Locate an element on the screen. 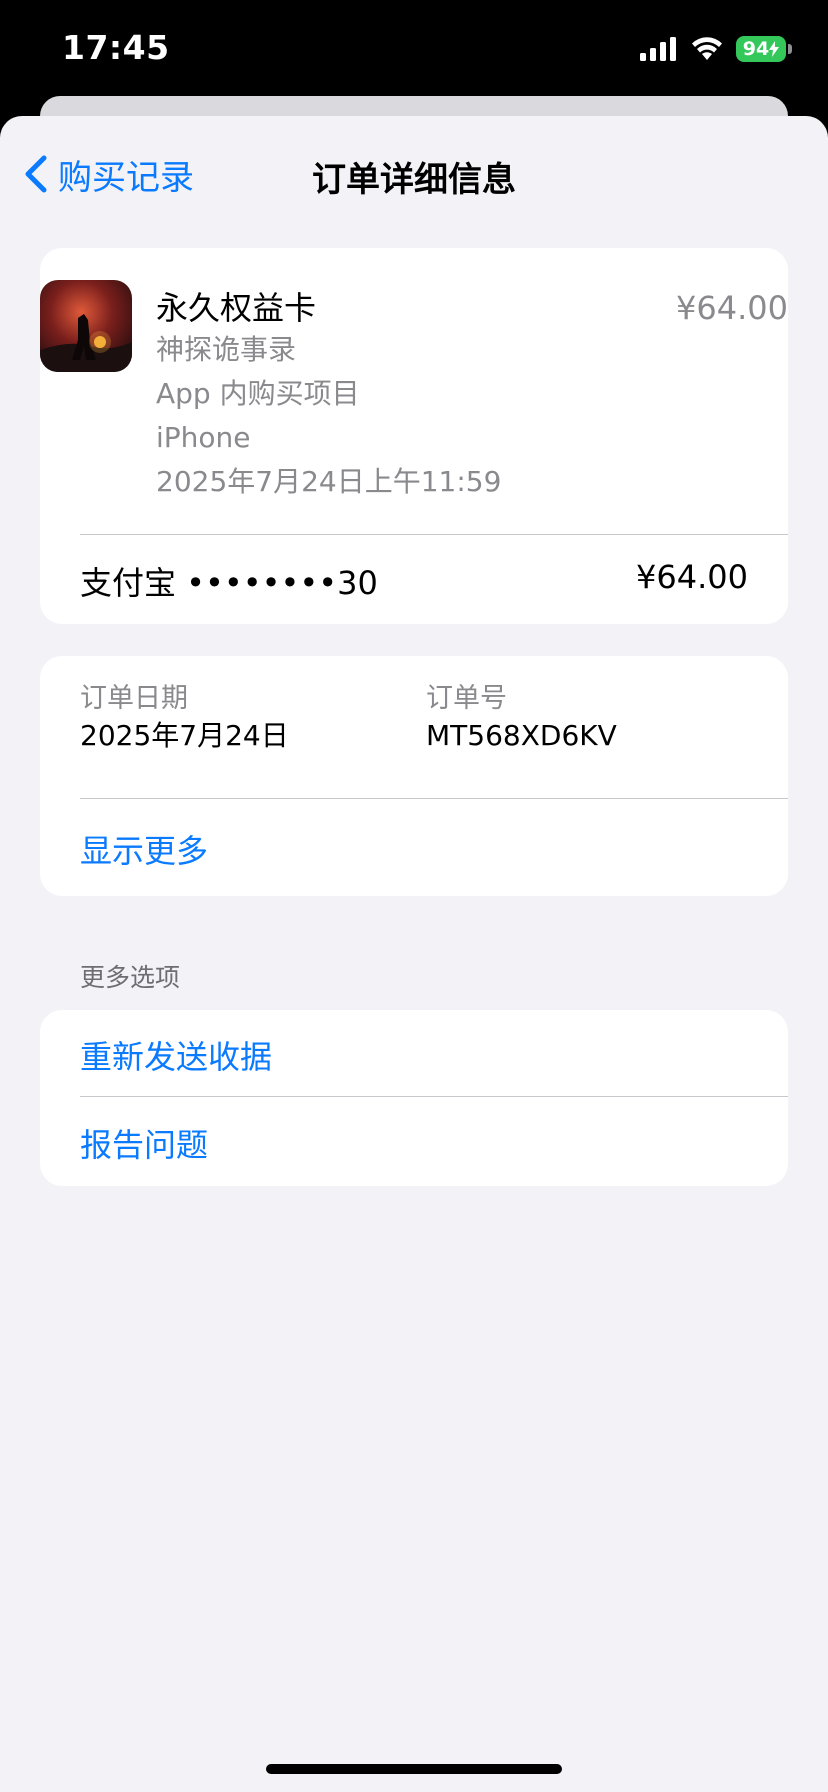 The width and height of the screenshot is (828, 1792). status-bar: 17:45 94 is located at coordinates (414, 50).